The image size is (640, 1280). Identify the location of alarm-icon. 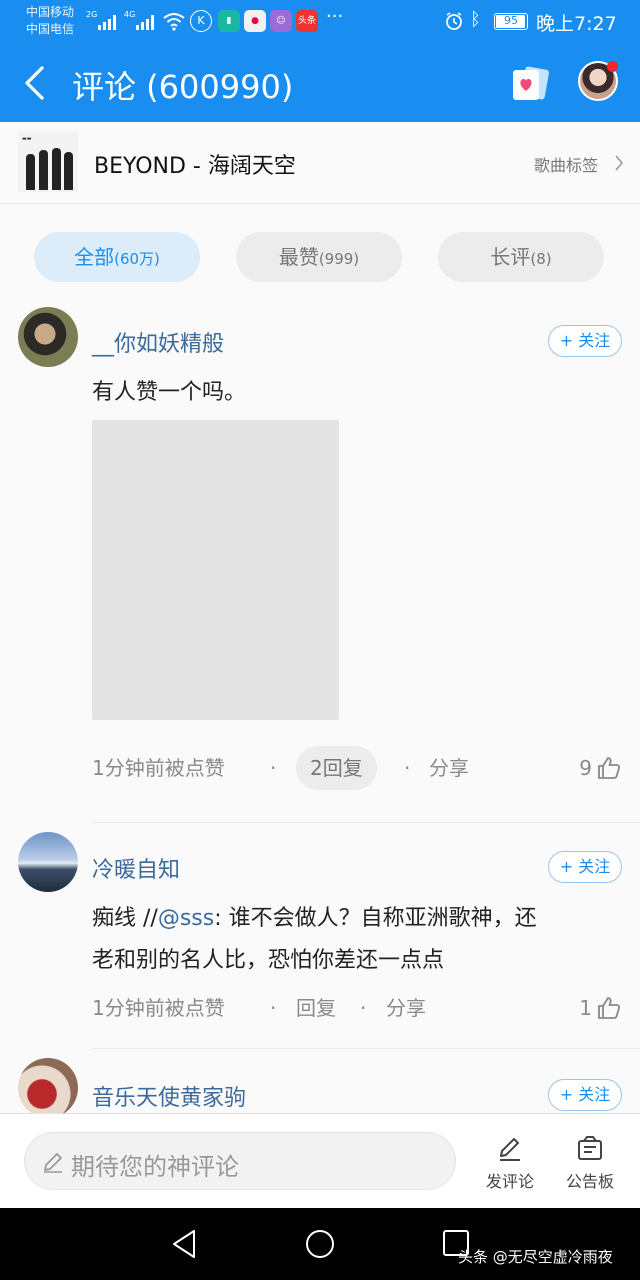
(454, 21).